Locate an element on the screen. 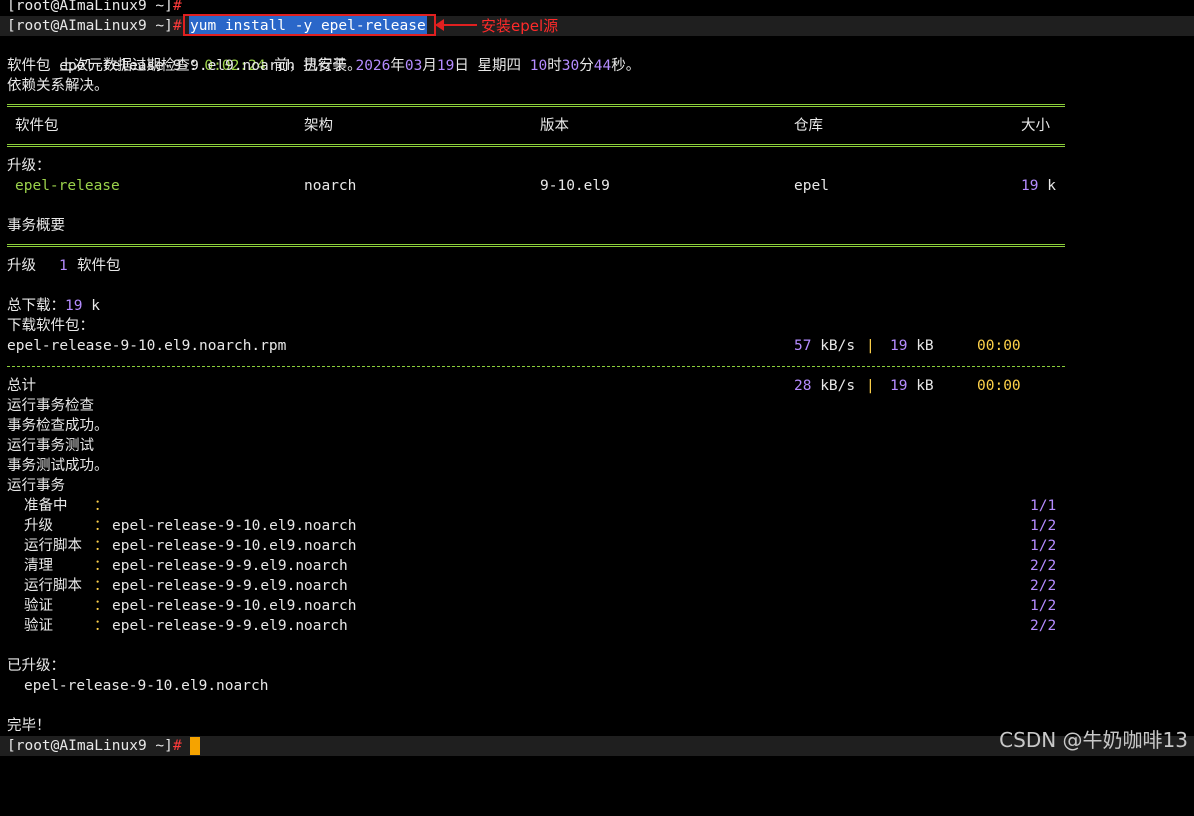  step-line: 事务检查成功。 is located at coordinates (58, 426).